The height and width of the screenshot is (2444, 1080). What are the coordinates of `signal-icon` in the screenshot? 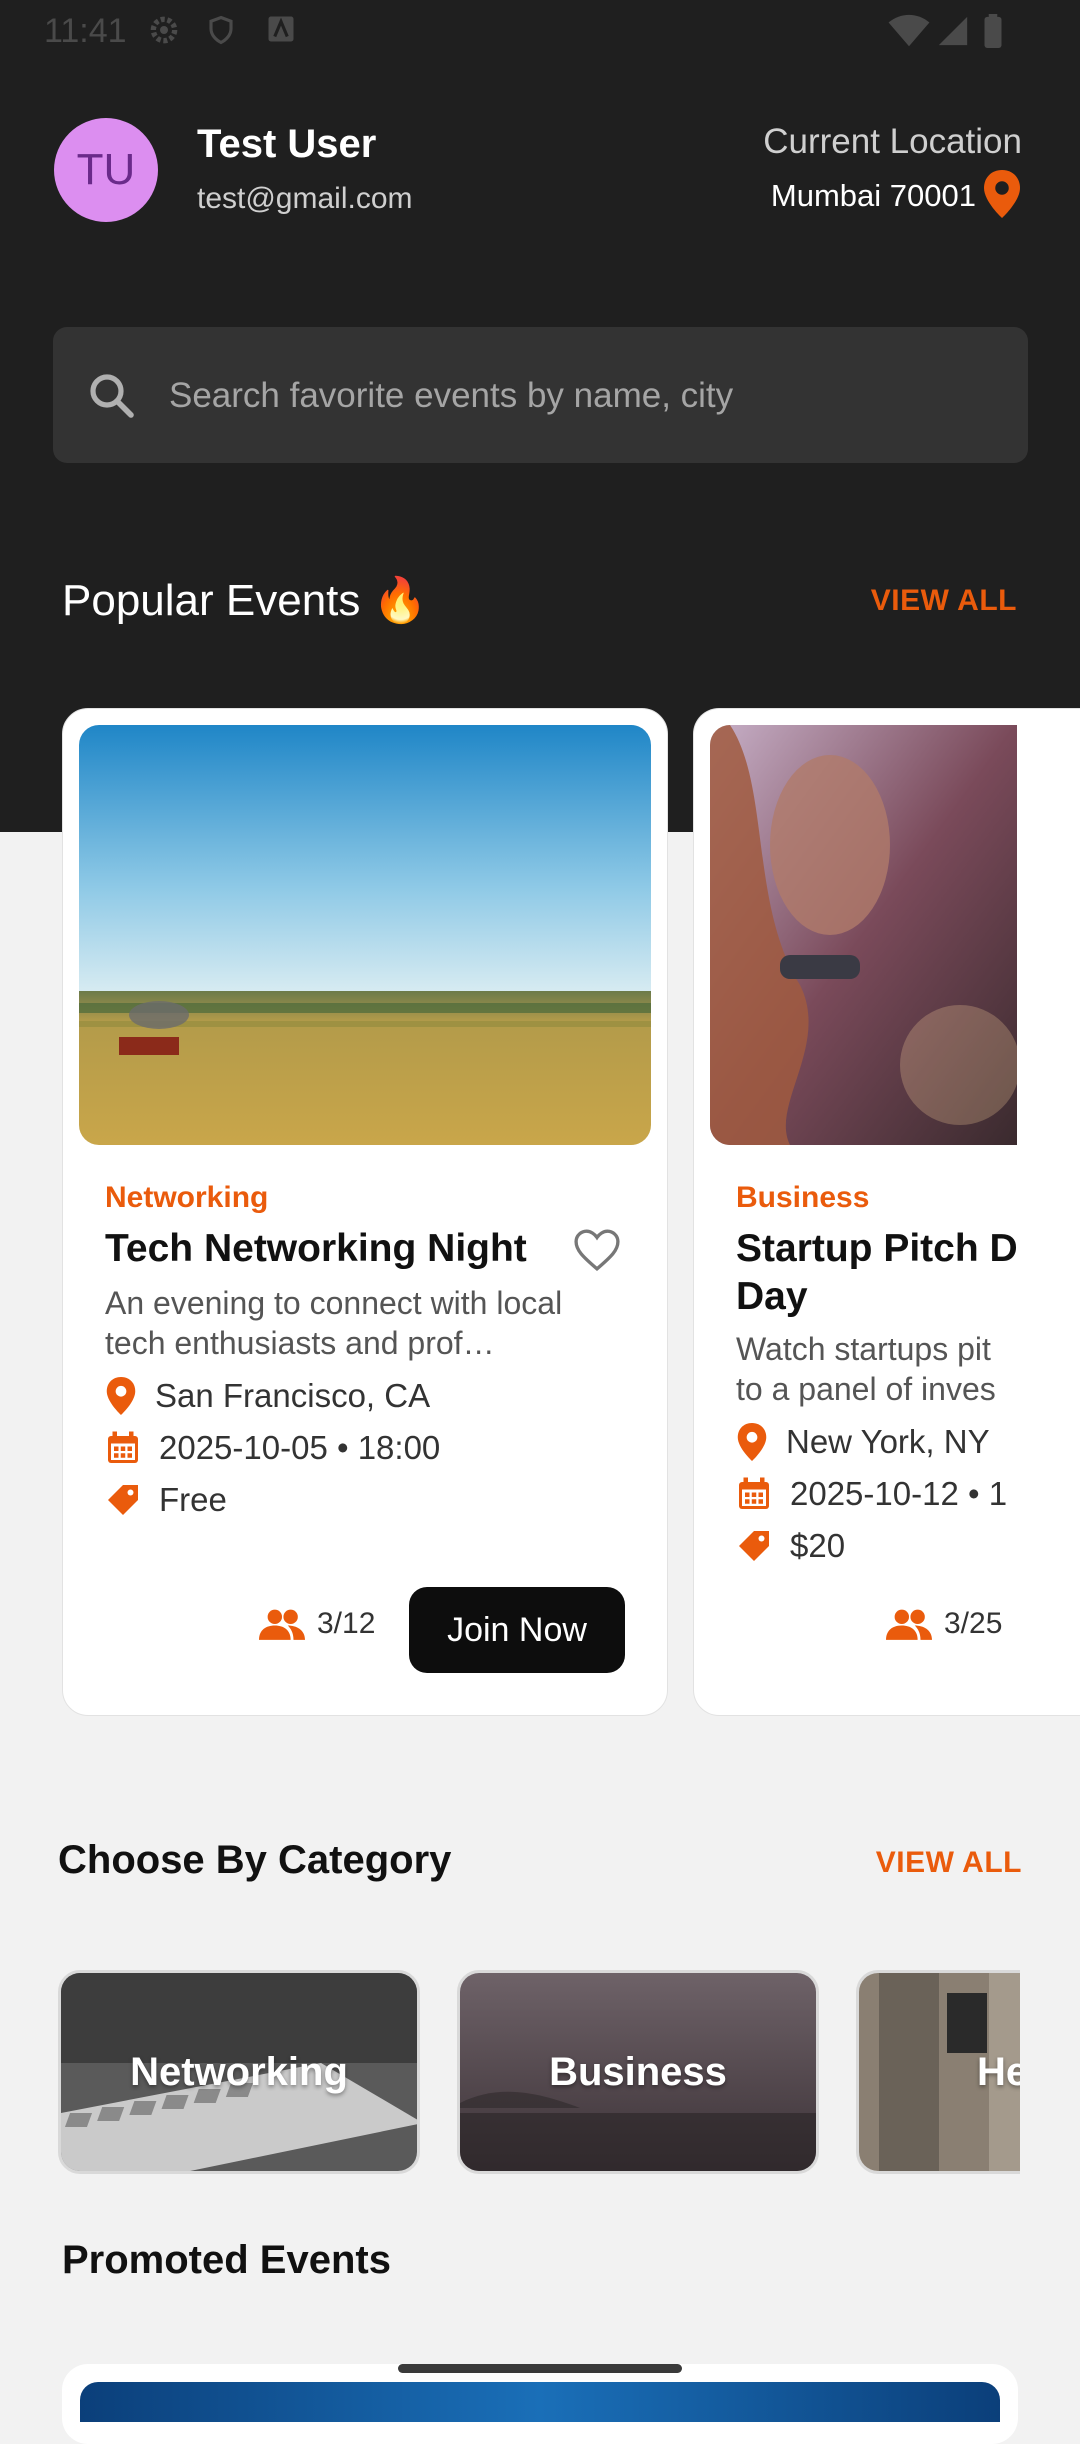 It's located at (953, 31).